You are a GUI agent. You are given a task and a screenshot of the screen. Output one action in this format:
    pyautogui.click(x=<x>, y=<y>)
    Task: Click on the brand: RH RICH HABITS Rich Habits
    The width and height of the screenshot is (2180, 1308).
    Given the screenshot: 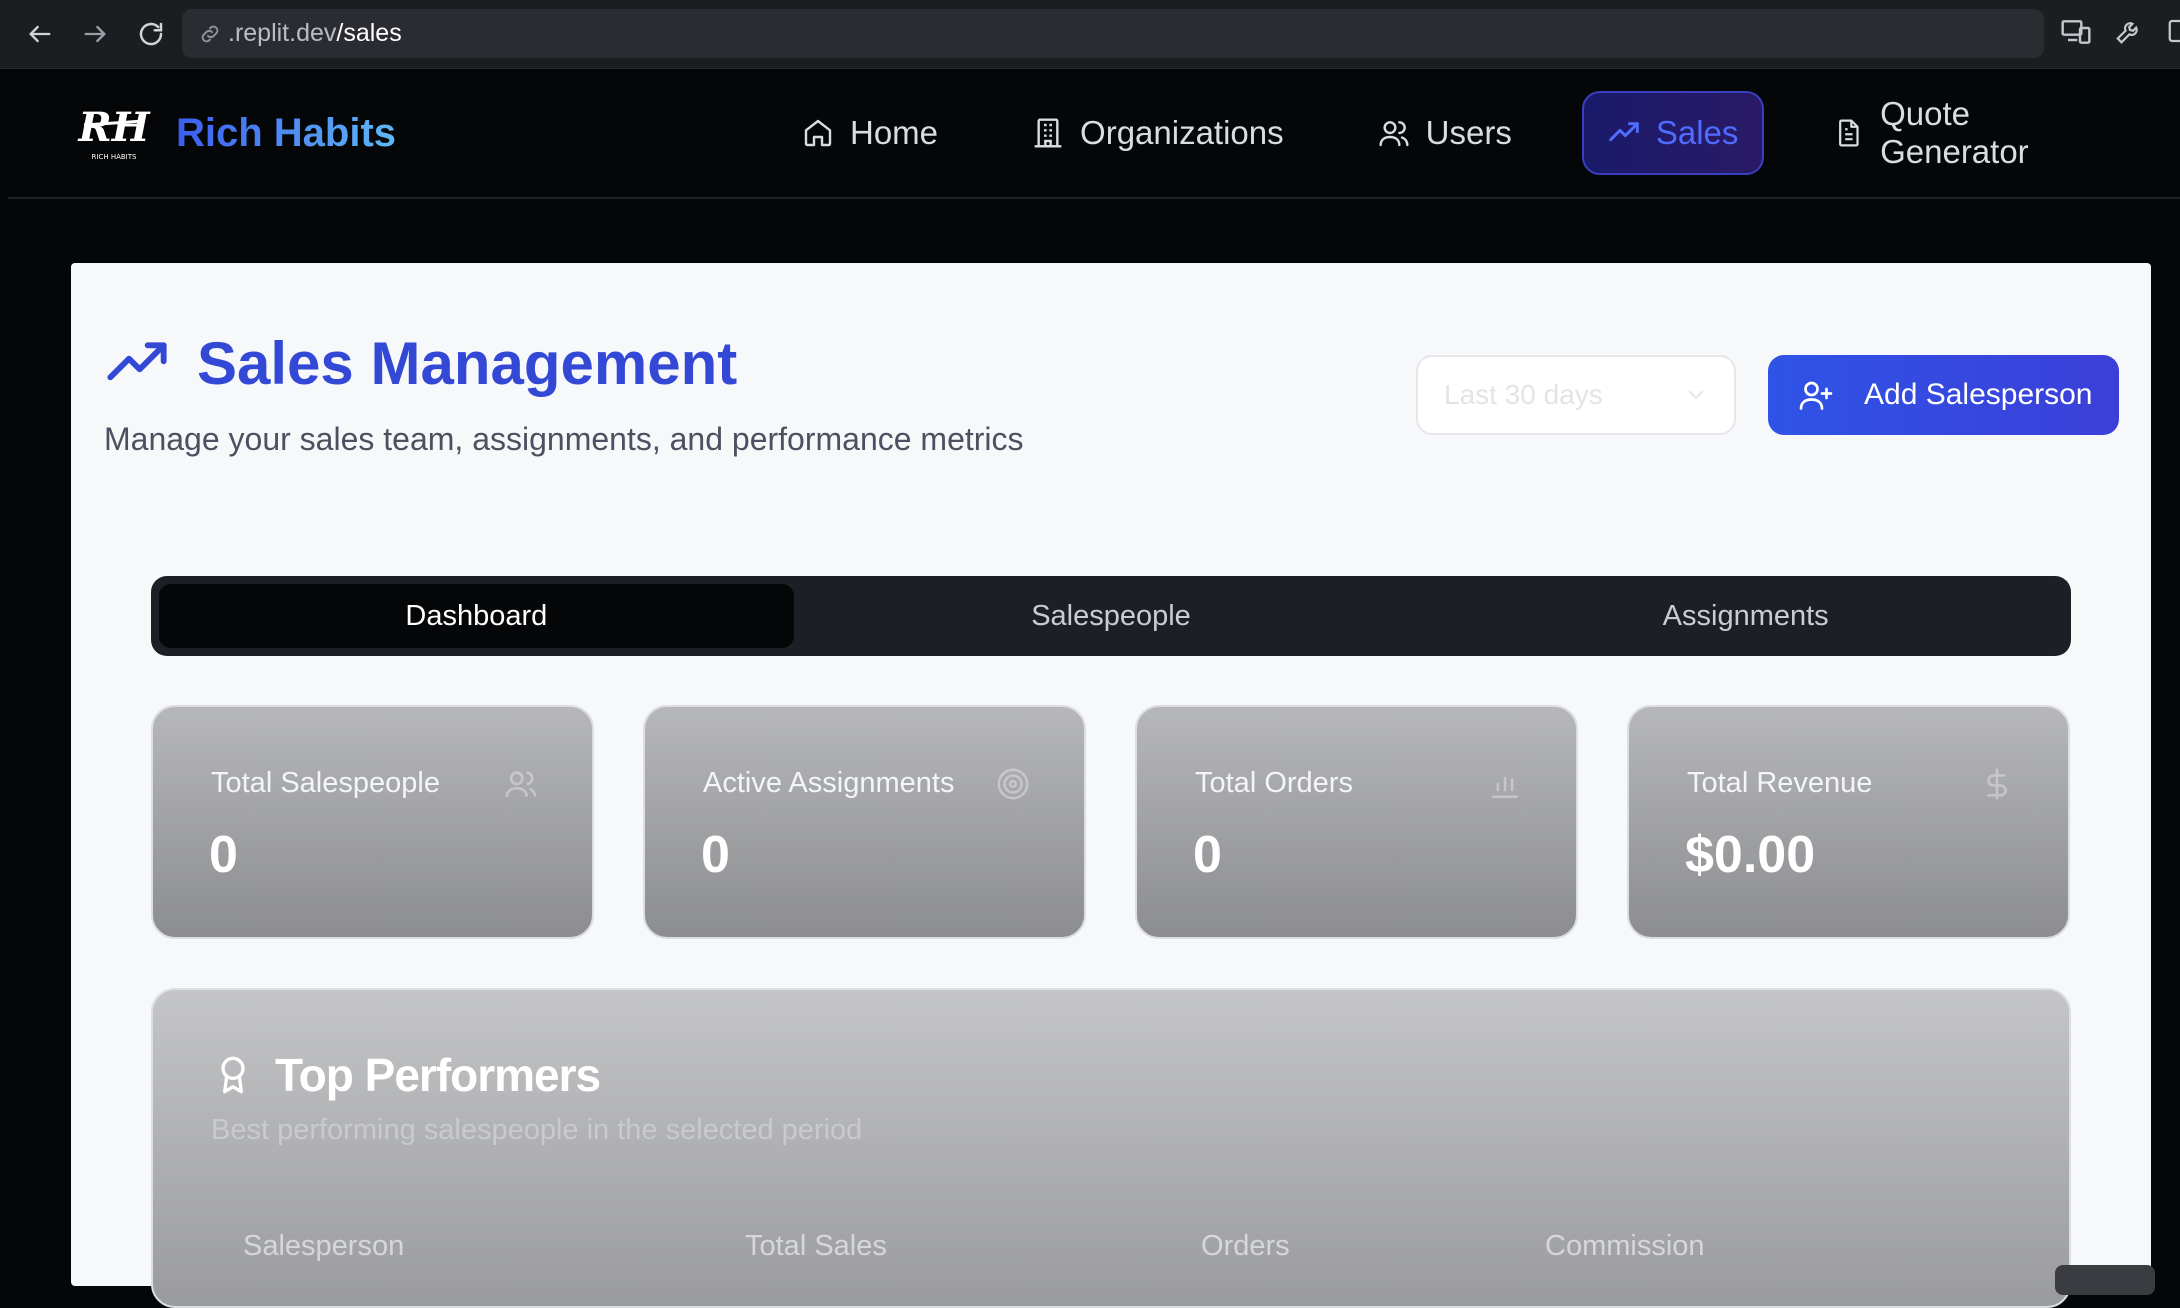 What is the action you would take?
    pyautogui.click(x=236, y=133)
    